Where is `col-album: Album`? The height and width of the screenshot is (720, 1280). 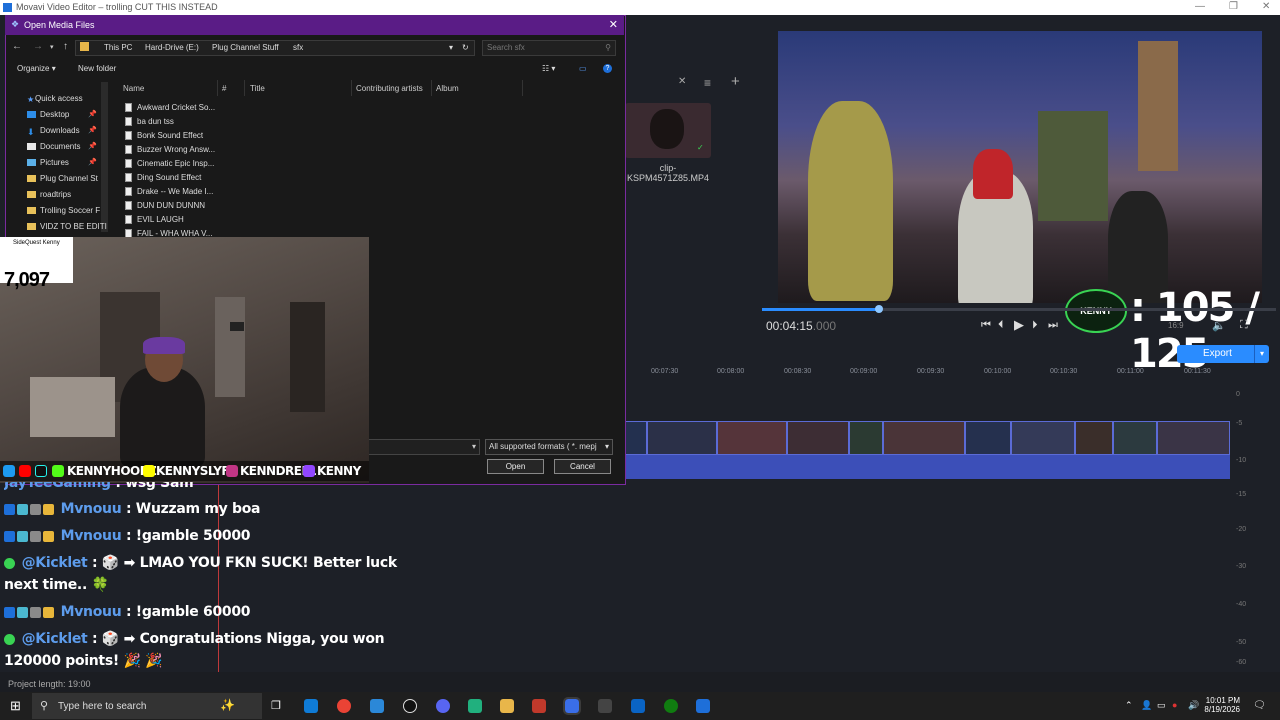 col-album: Album is located at coordinates (447, 88).